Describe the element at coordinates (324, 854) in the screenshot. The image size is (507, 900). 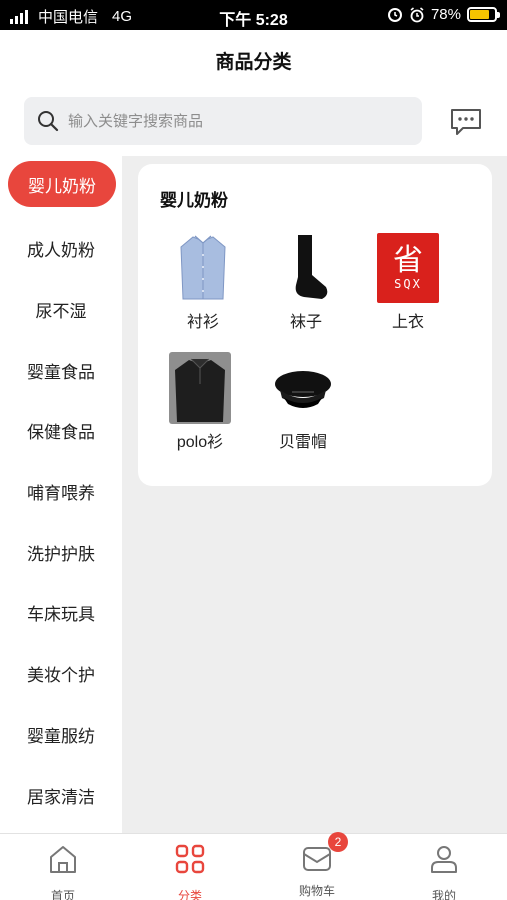
I see `cart-icon: 2` at that location.